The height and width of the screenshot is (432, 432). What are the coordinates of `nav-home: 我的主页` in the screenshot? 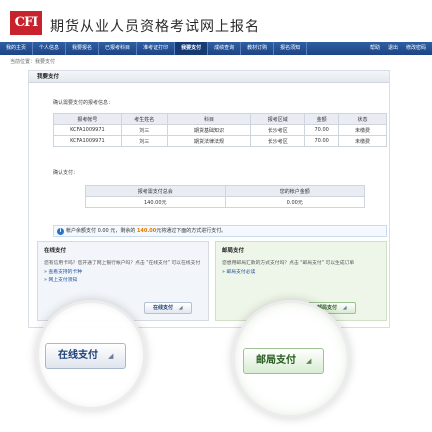 It's located at (17, 48).